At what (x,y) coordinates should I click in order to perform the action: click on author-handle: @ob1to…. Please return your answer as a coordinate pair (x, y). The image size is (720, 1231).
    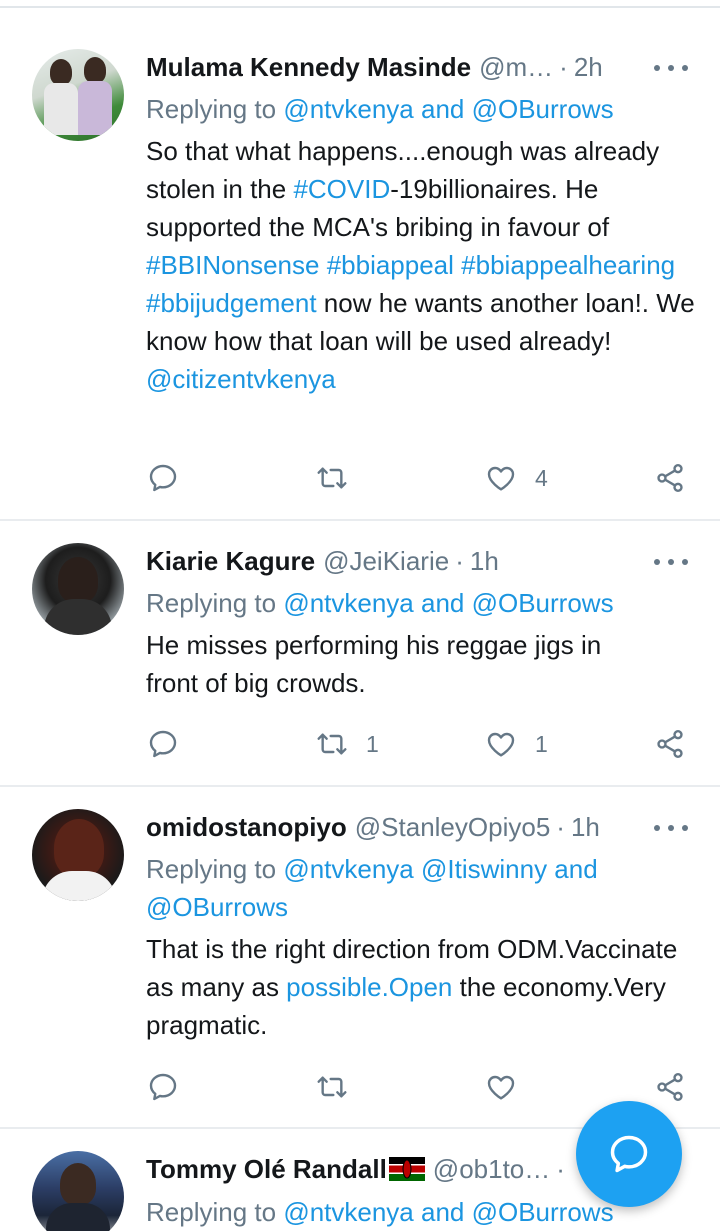
    Looking at the image, I should click on (491, 1169).